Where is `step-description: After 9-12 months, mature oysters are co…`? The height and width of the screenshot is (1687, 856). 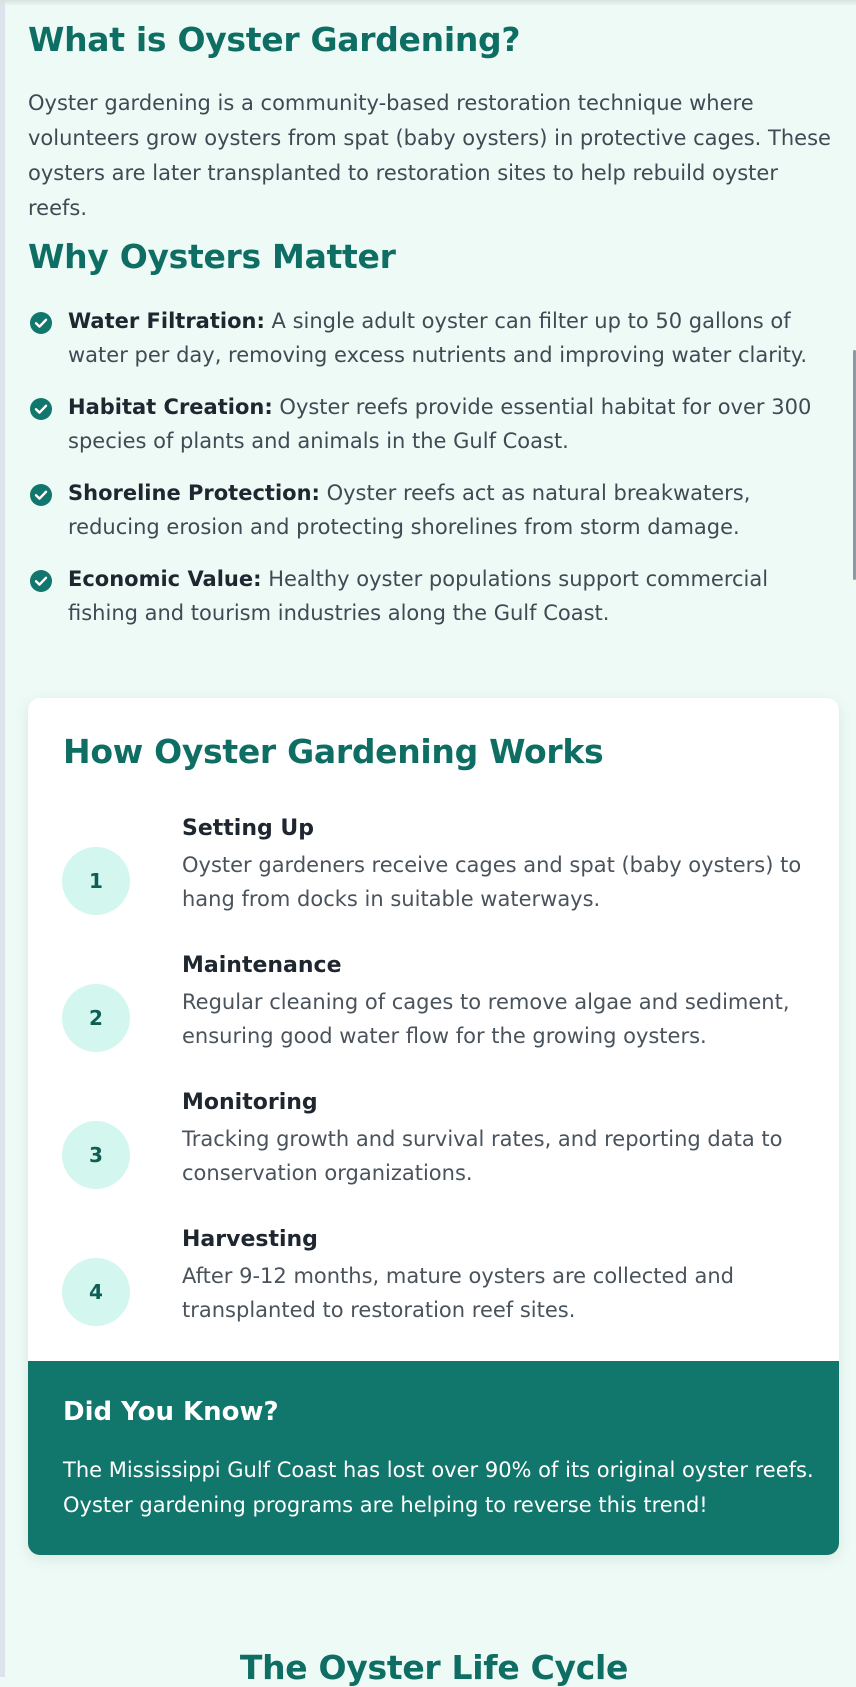 step-description: After 9-12 months, mature oysters are co… is located at coordinates (458, 1293).